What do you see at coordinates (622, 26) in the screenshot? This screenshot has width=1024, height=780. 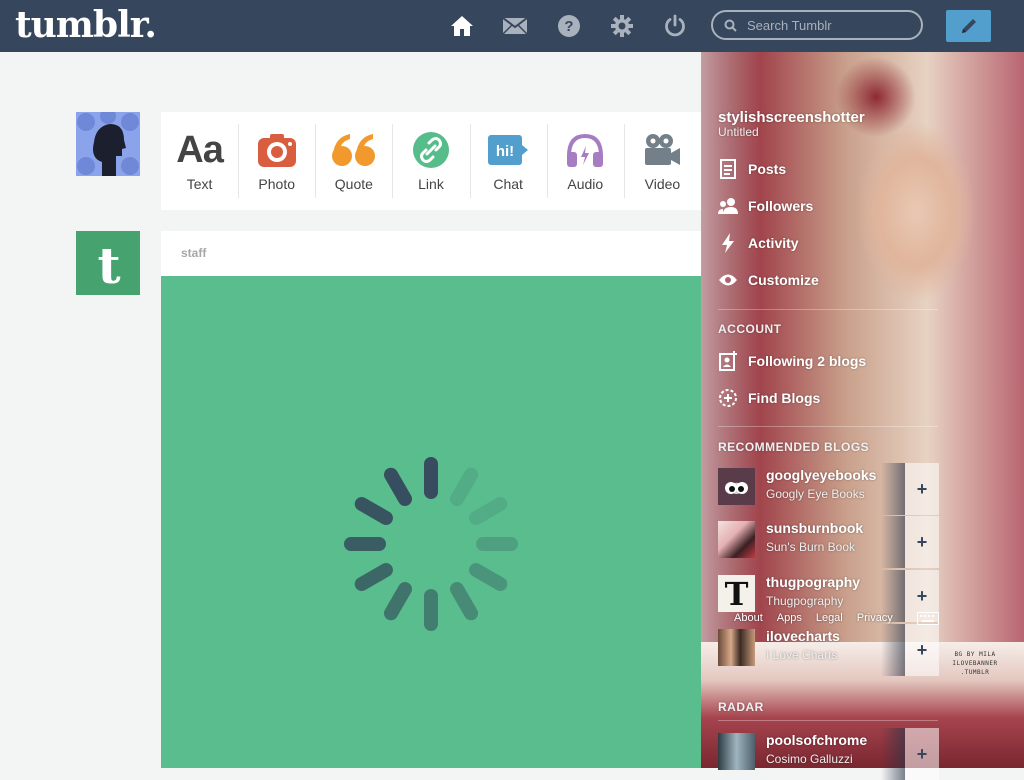 I see `gear-icon` at bounding box center [622, 26].